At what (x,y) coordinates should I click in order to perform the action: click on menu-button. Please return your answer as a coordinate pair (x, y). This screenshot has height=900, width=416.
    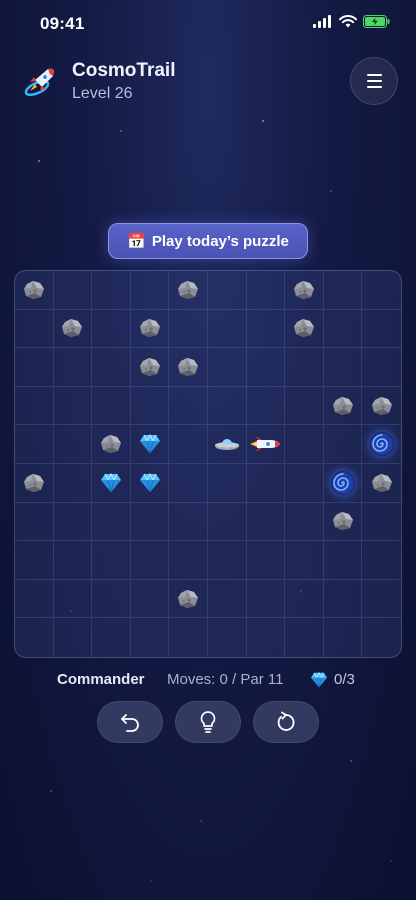
    Looking at the image, I should click on (374, 81).